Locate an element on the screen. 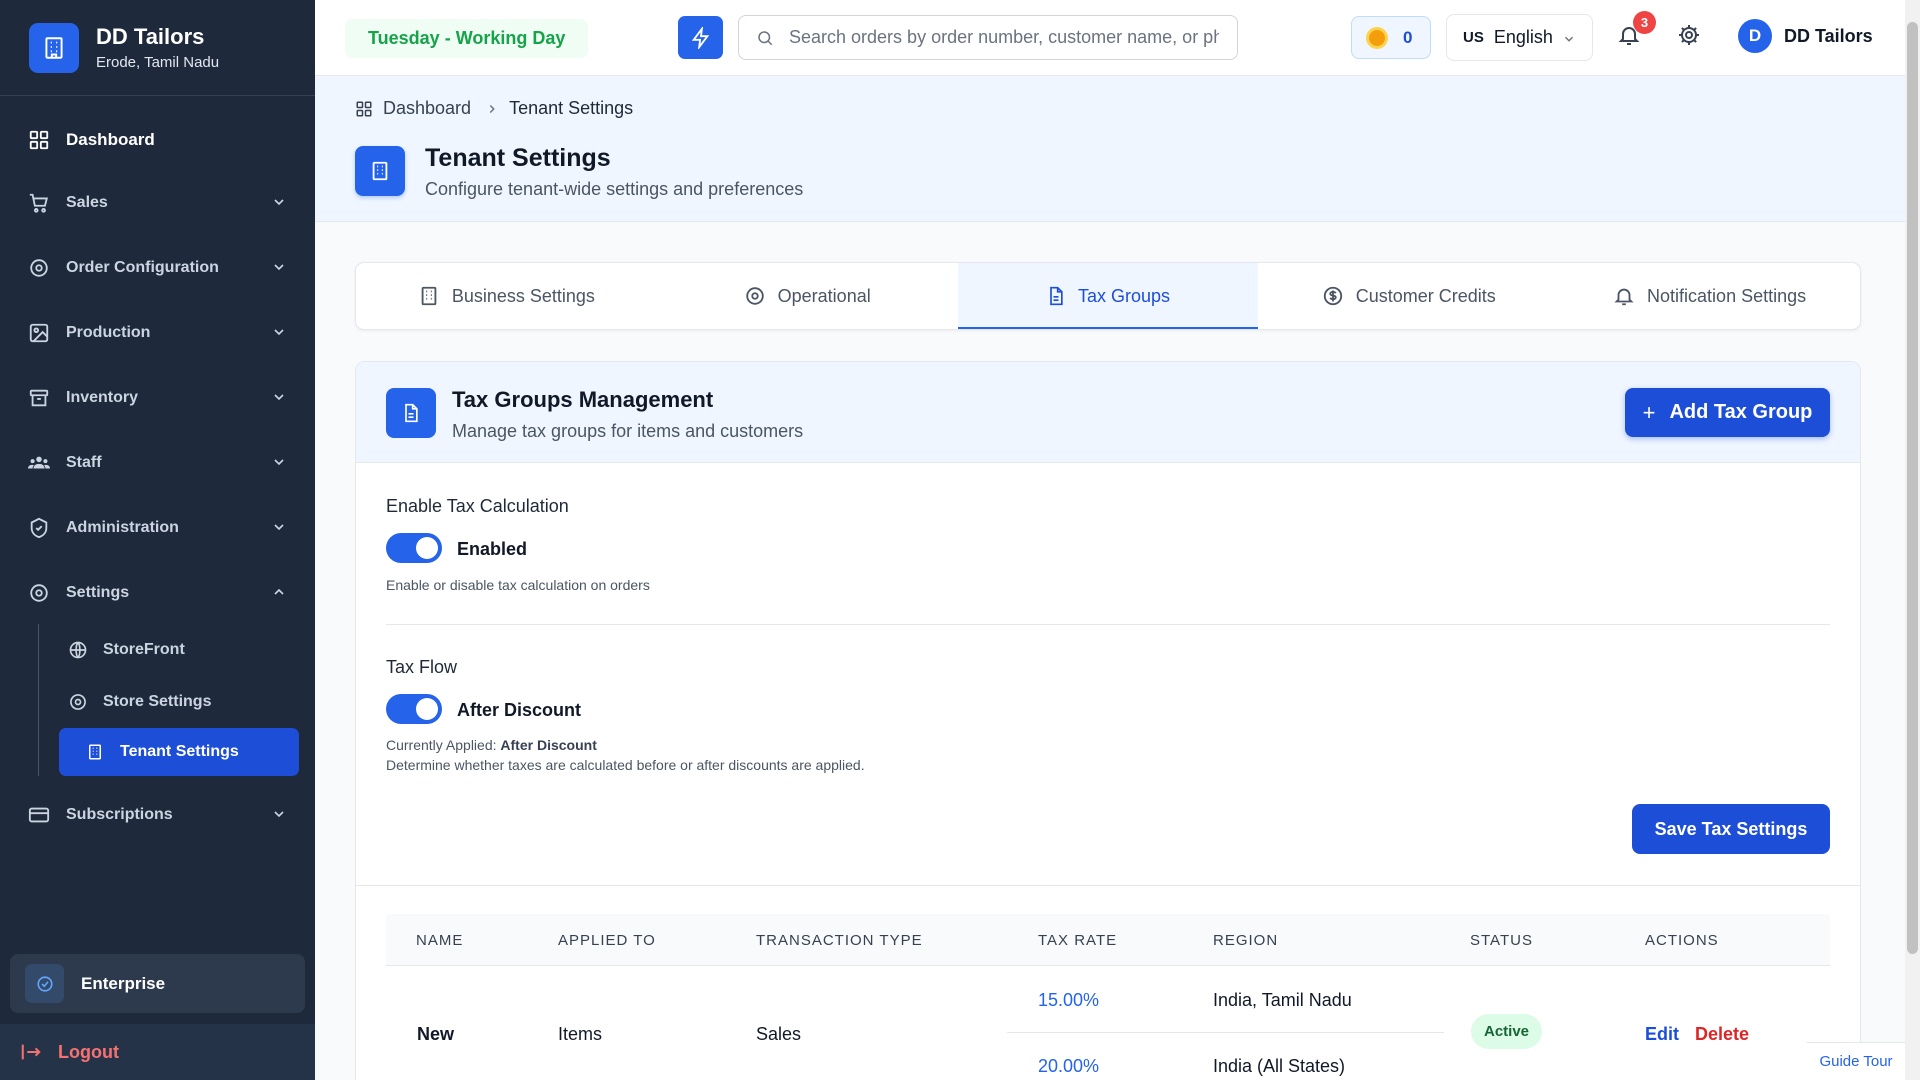  settings-button is located at coordinates (1689, 35).